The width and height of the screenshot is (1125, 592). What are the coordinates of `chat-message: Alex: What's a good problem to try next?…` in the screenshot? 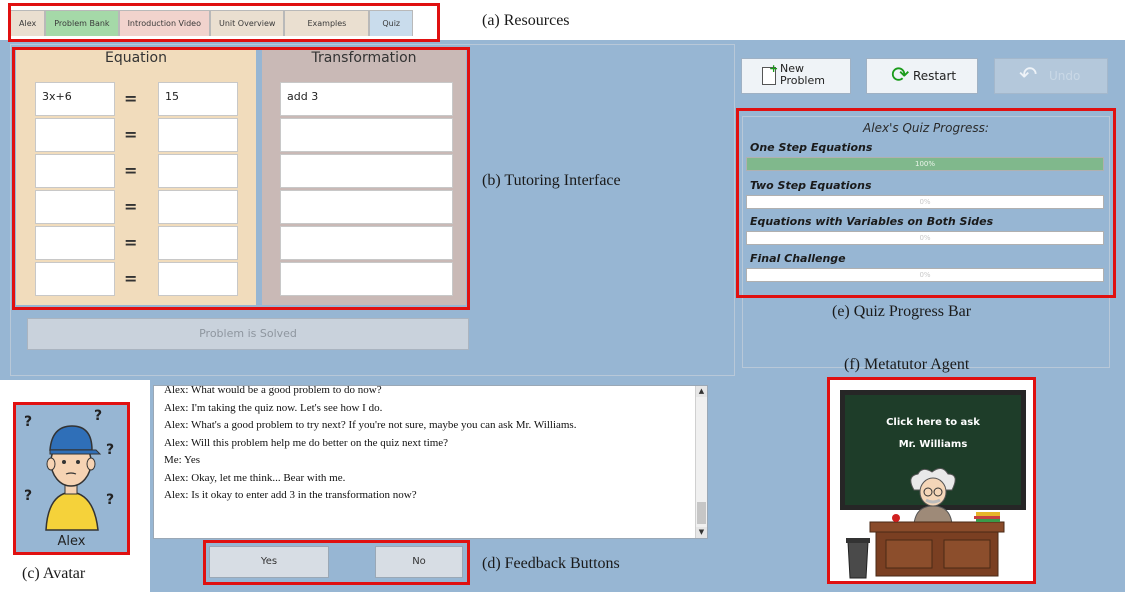 It's located at (370, 425).